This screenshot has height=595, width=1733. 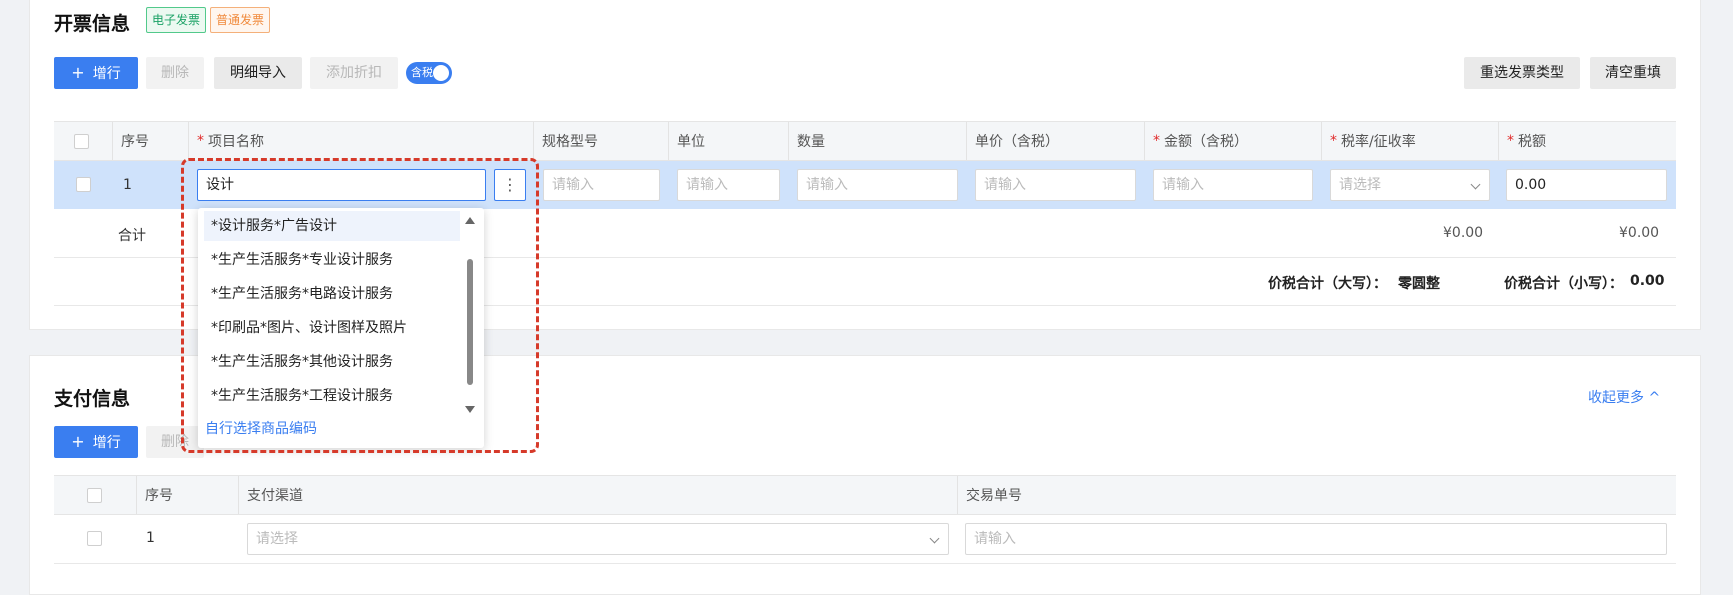 What do you see at coordinates (1654, 398) in the screenshot?
I see `chevron-up-icon: ^` at bounding box center [1654, 398].